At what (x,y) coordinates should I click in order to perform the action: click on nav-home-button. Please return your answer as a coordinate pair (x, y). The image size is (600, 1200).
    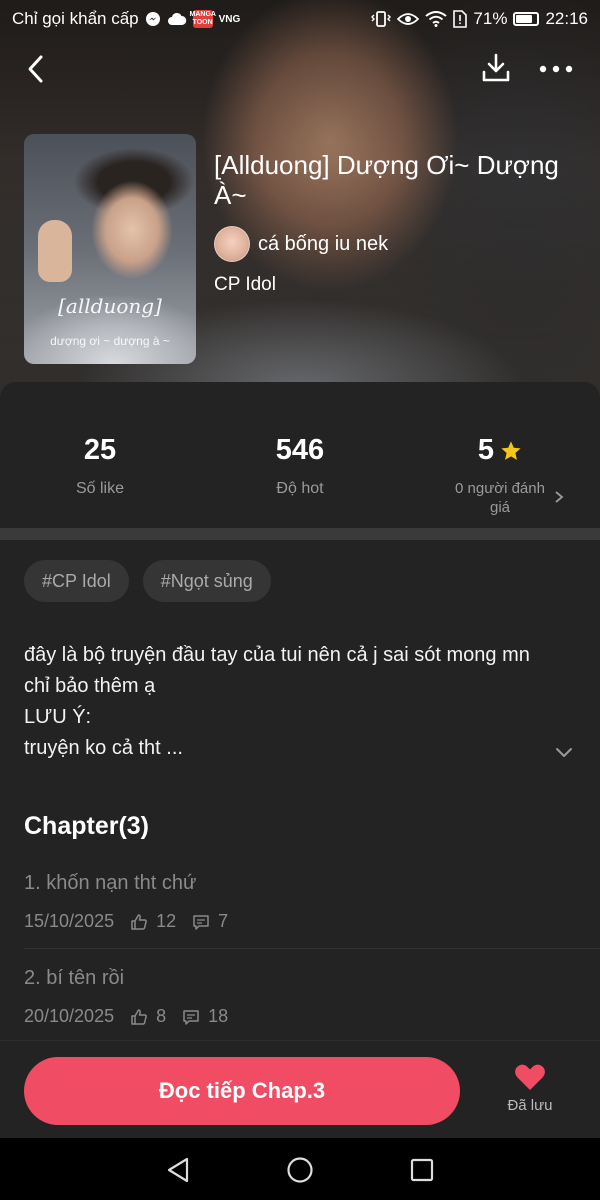
    Looking at the image, I should click on (300, 1170).